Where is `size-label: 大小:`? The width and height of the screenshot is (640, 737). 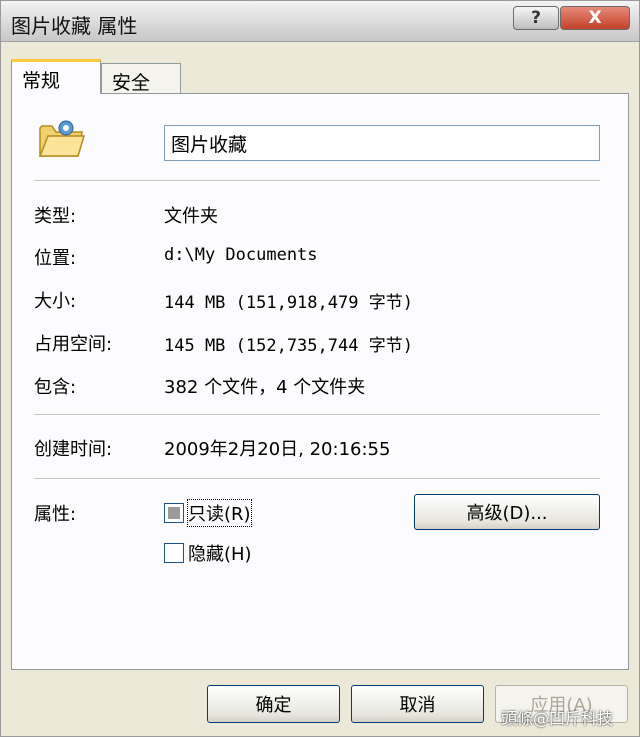 size-label: 大小: is located at coordinates (55, 301).